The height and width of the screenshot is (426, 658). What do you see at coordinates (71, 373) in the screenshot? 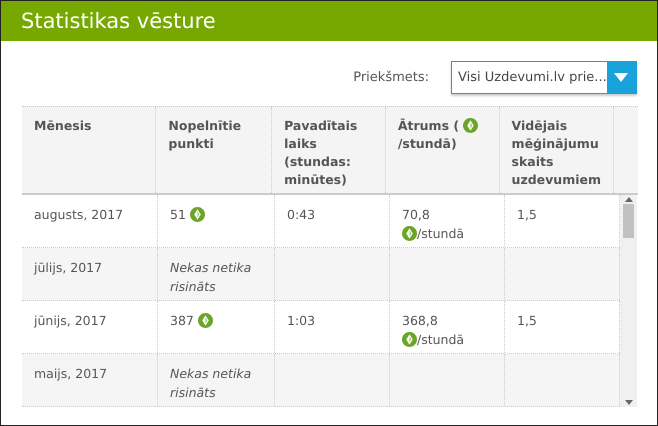
I see `cell-text: maijs, 2017` at bounding box center [71, 373].